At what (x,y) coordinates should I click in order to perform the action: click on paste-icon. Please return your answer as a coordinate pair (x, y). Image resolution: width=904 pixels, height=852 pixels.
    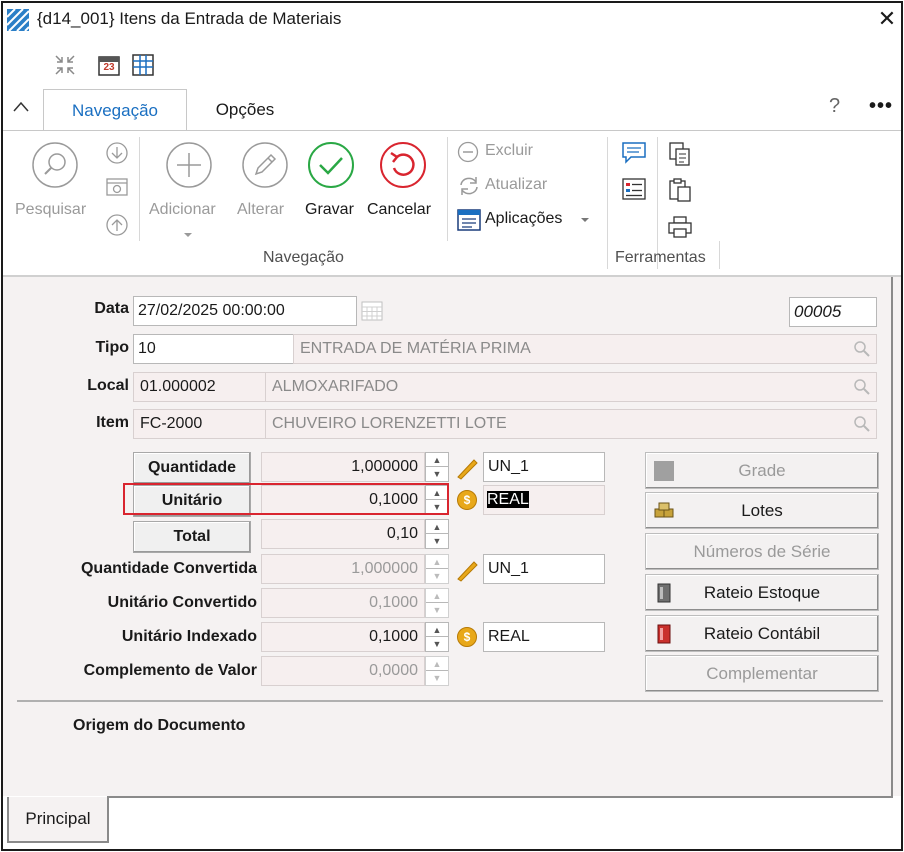
    Looking at the image, I should click on (680, 190).